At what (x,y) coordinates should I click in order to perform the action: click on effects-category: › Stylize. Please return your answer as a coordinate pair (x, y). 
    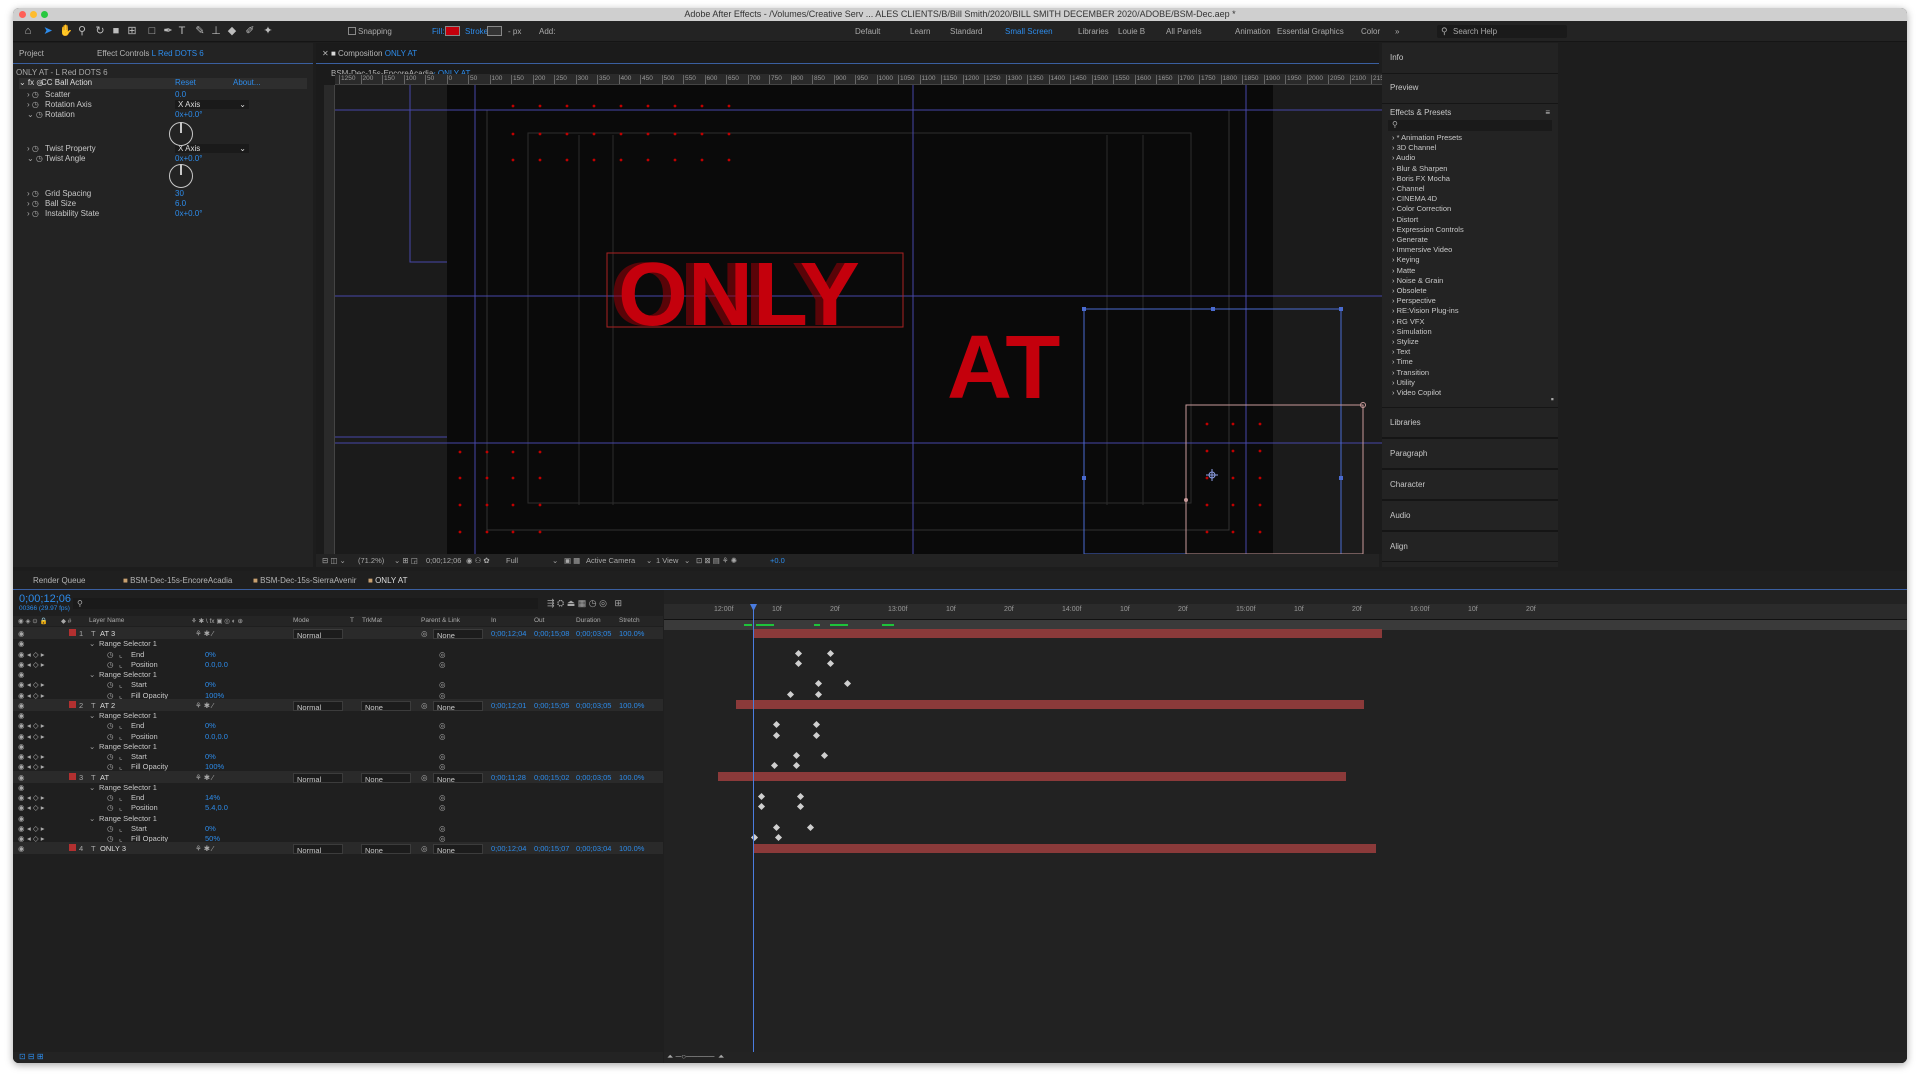
    Looking at the image, I should click on (1405, 341).